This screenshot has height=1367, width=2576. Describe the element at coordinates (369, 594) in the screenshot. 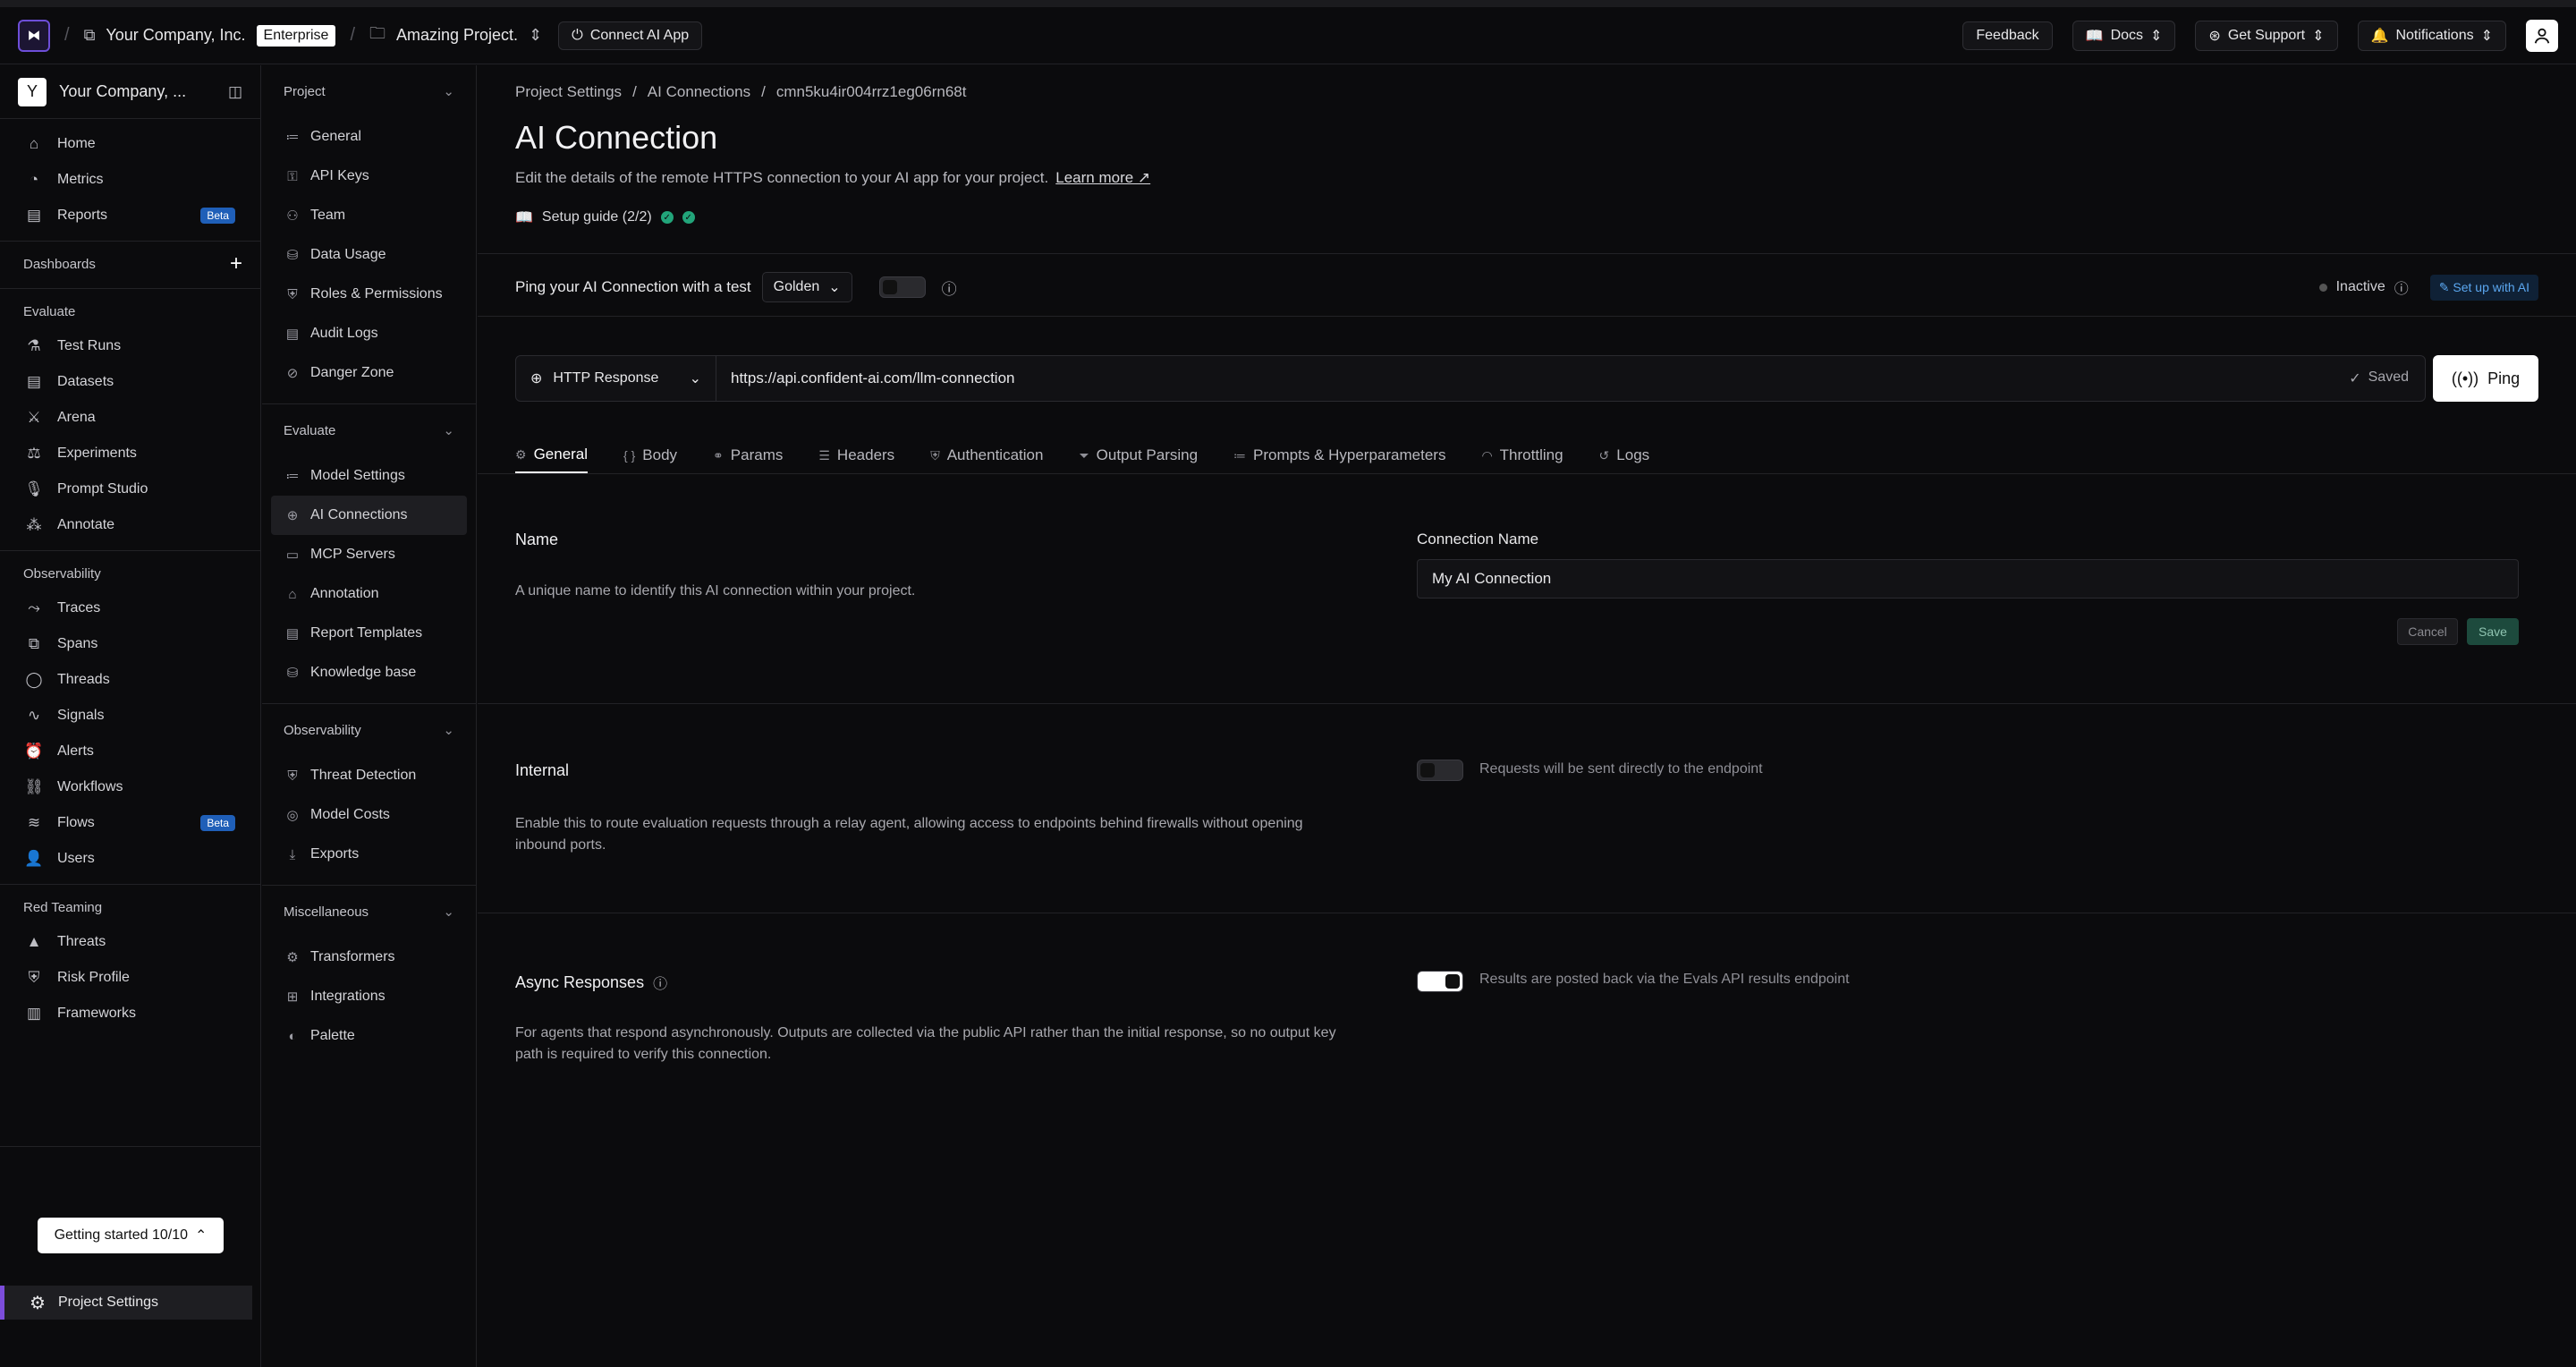

I see `subnav-item-annotation: ⌂ Annotation` at that location.